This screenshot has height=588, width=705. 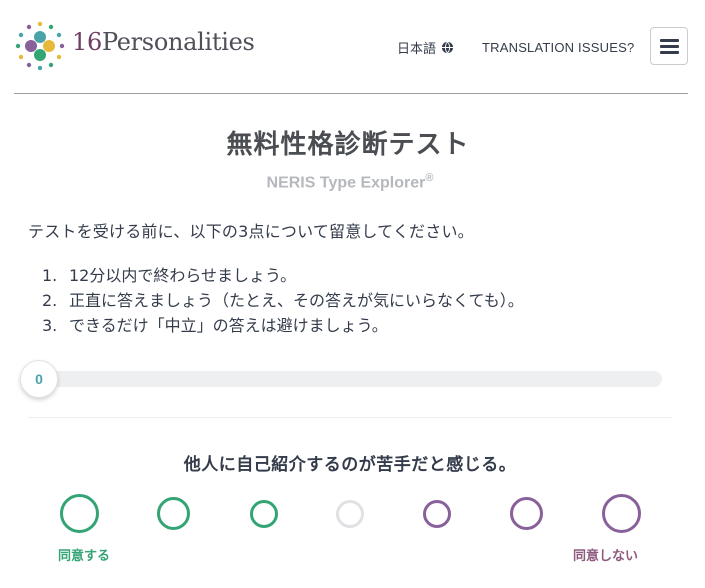 What do you see at coordinates (79, 513) in the screenshot?
I see `option-agree-strong` at bounding box center [79, 513].